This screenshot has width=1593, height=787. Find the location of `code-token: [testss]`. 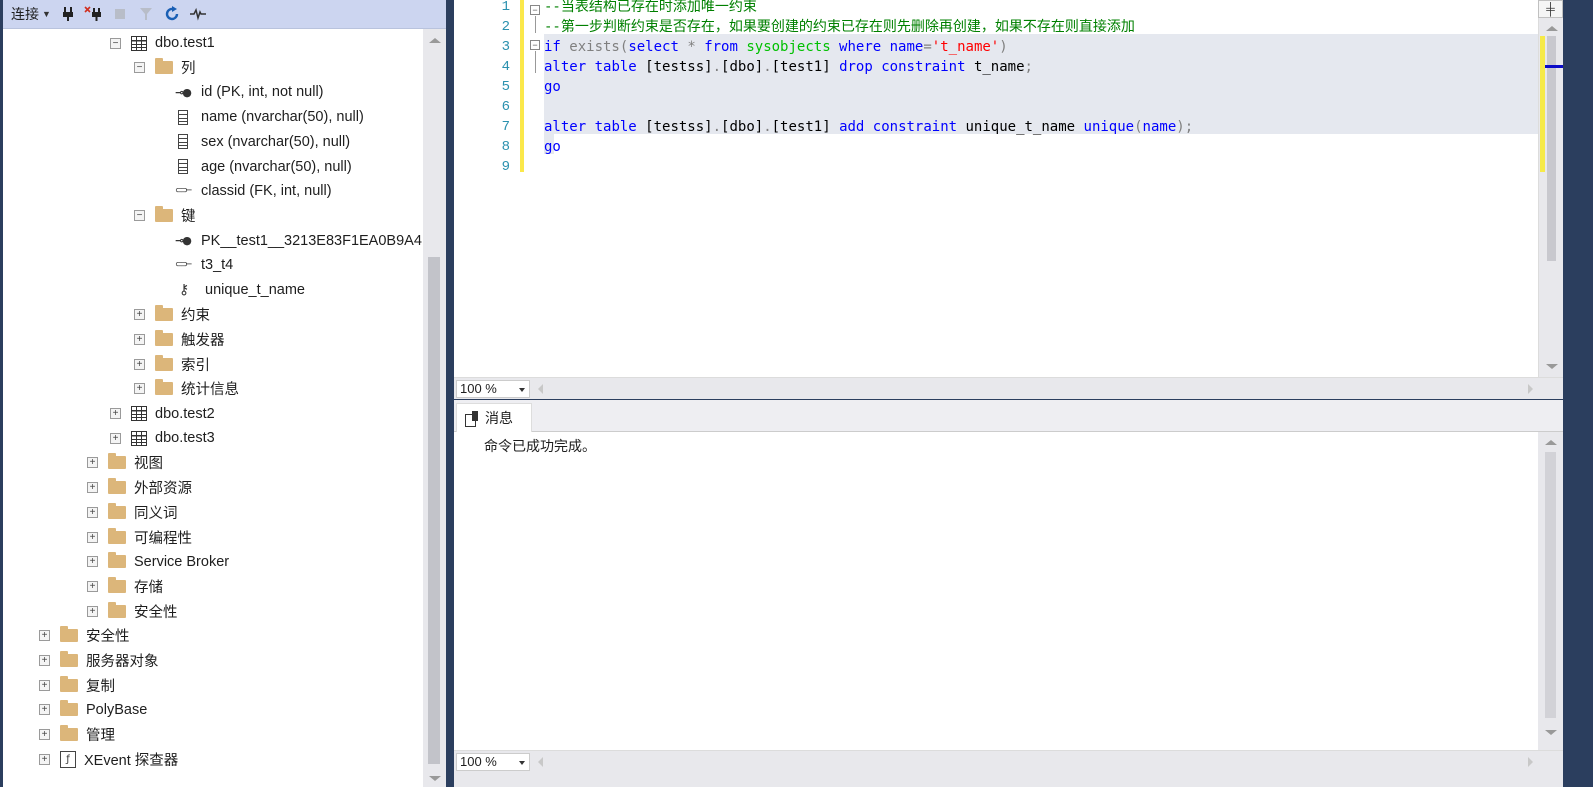

code-token: [testss] is located at coordinates (674, 127).